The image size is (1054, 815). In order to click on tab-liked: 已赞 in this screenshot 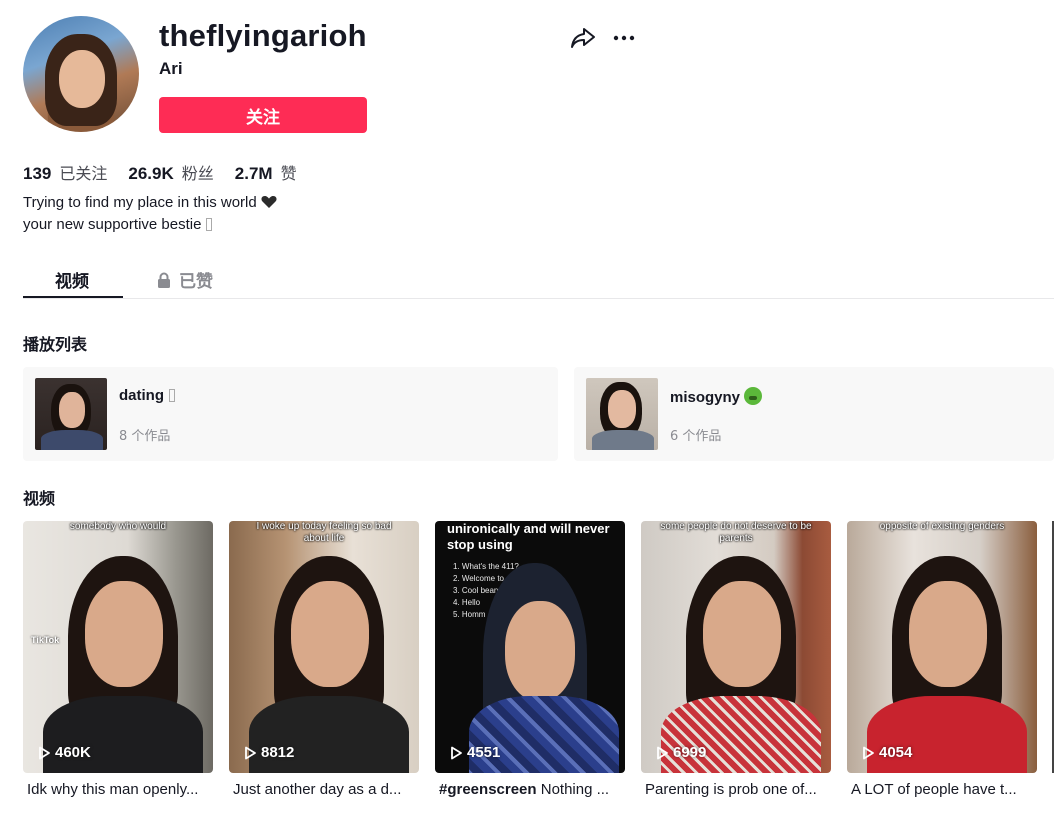, I will do `click(185, 279)`.